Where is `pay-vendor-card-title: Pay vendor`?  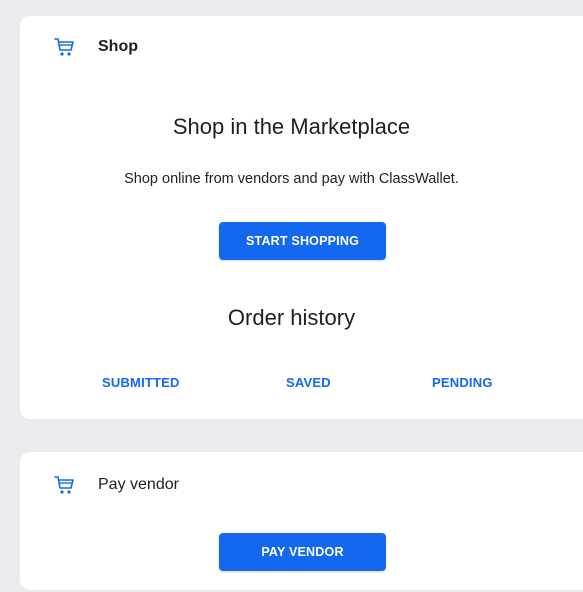
pay-vendor-card-title: Pay vendor is located at coordinates (138, 484).